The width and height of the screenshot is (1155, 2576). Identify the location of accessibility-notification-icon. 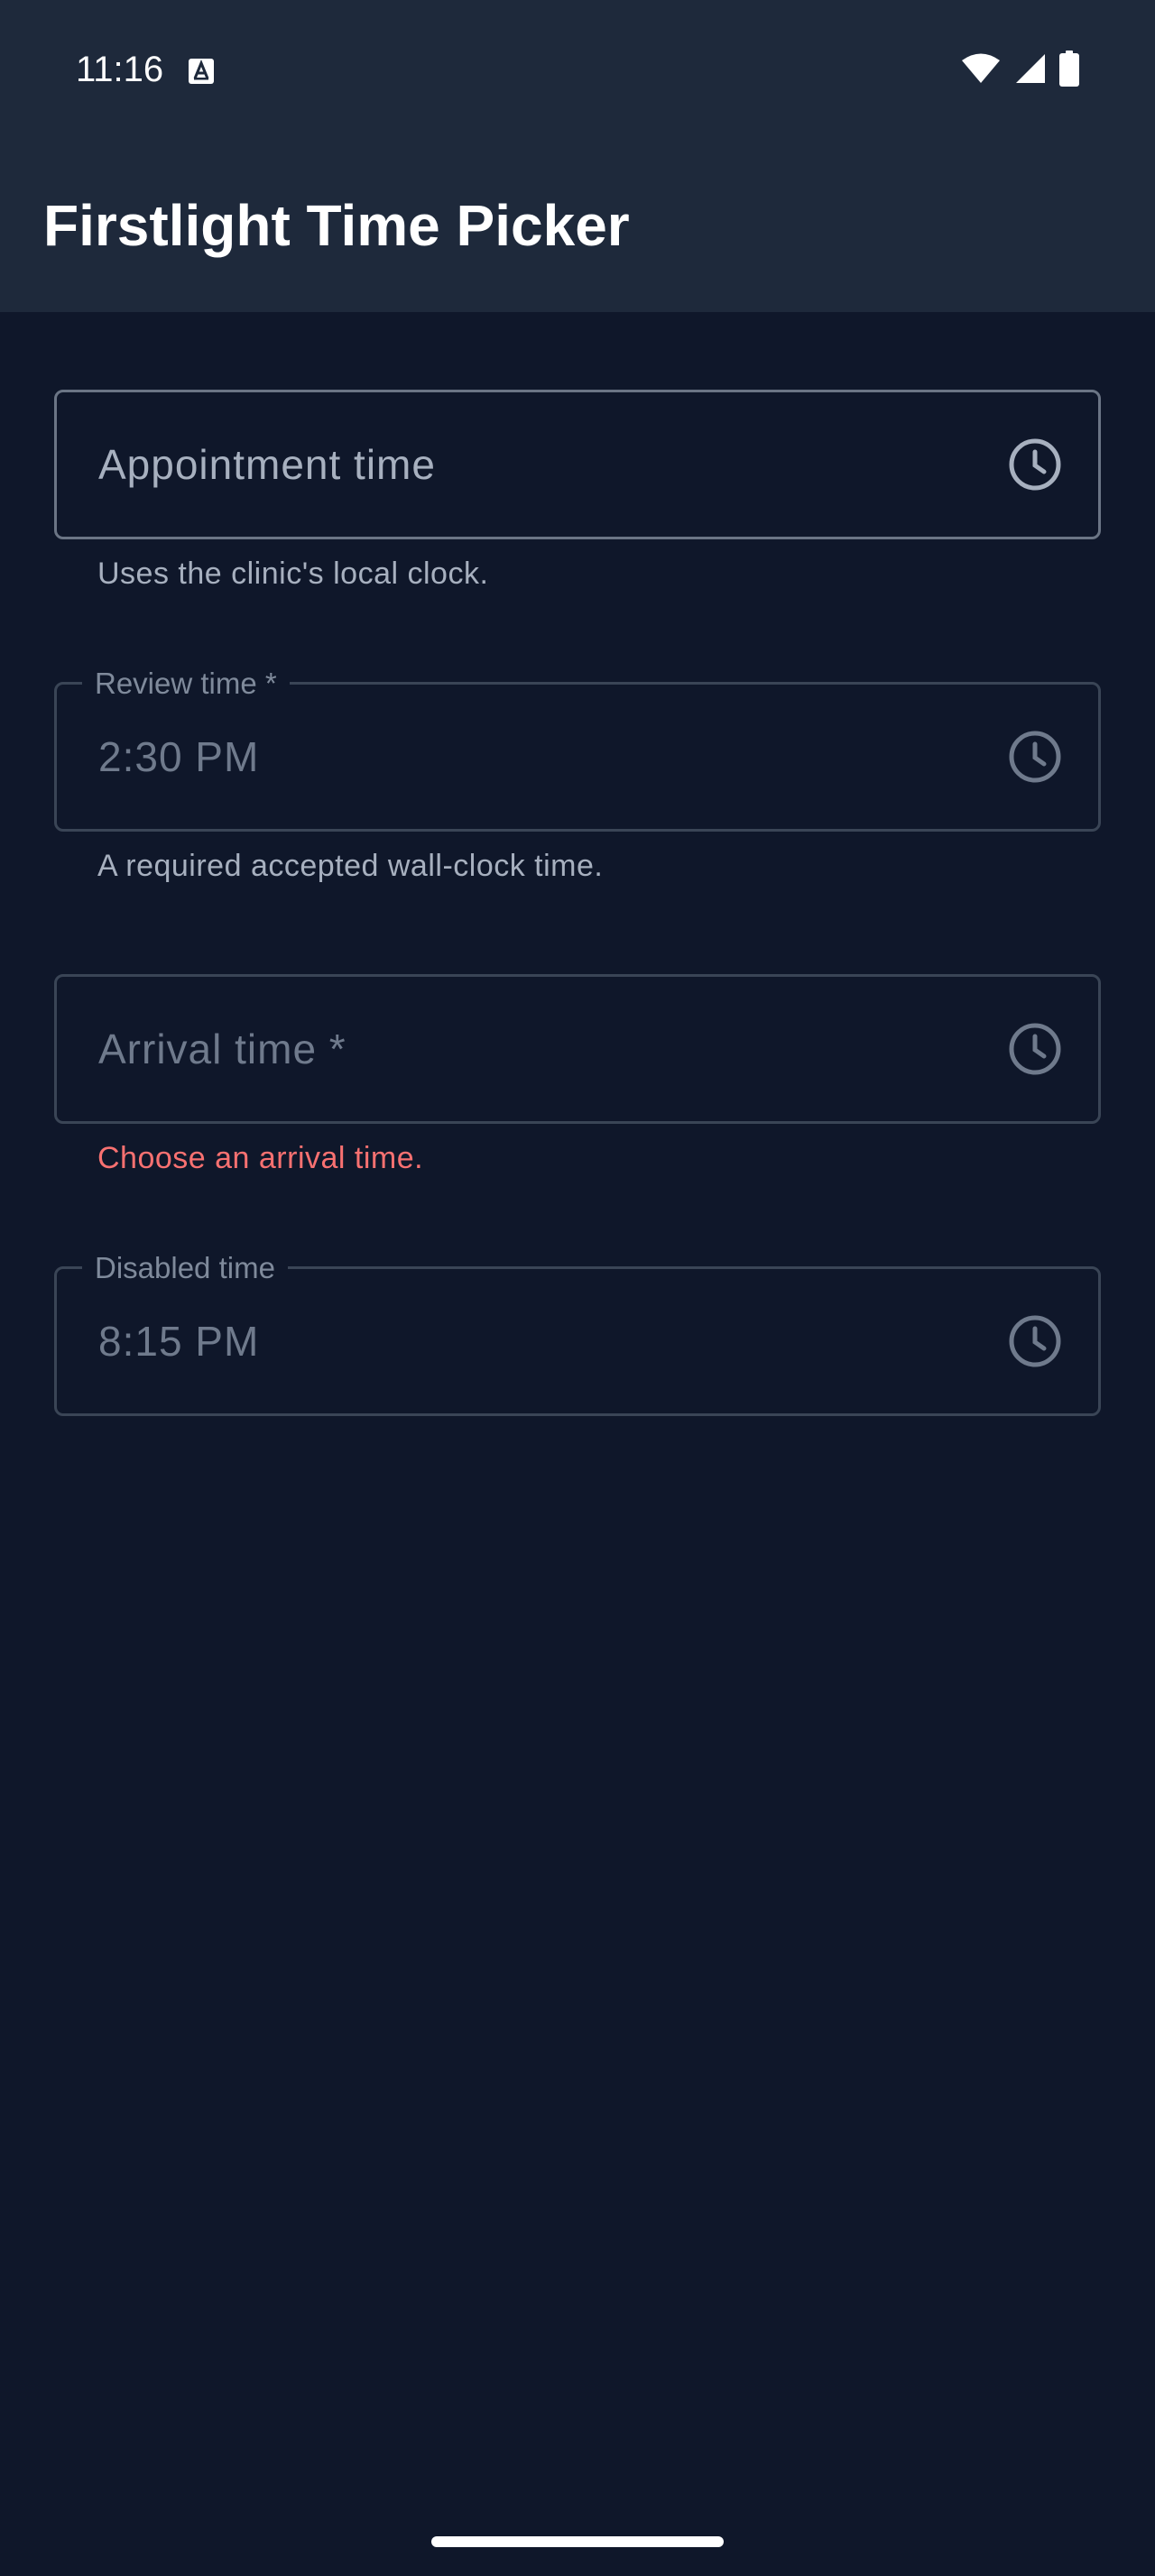
(201, 71).